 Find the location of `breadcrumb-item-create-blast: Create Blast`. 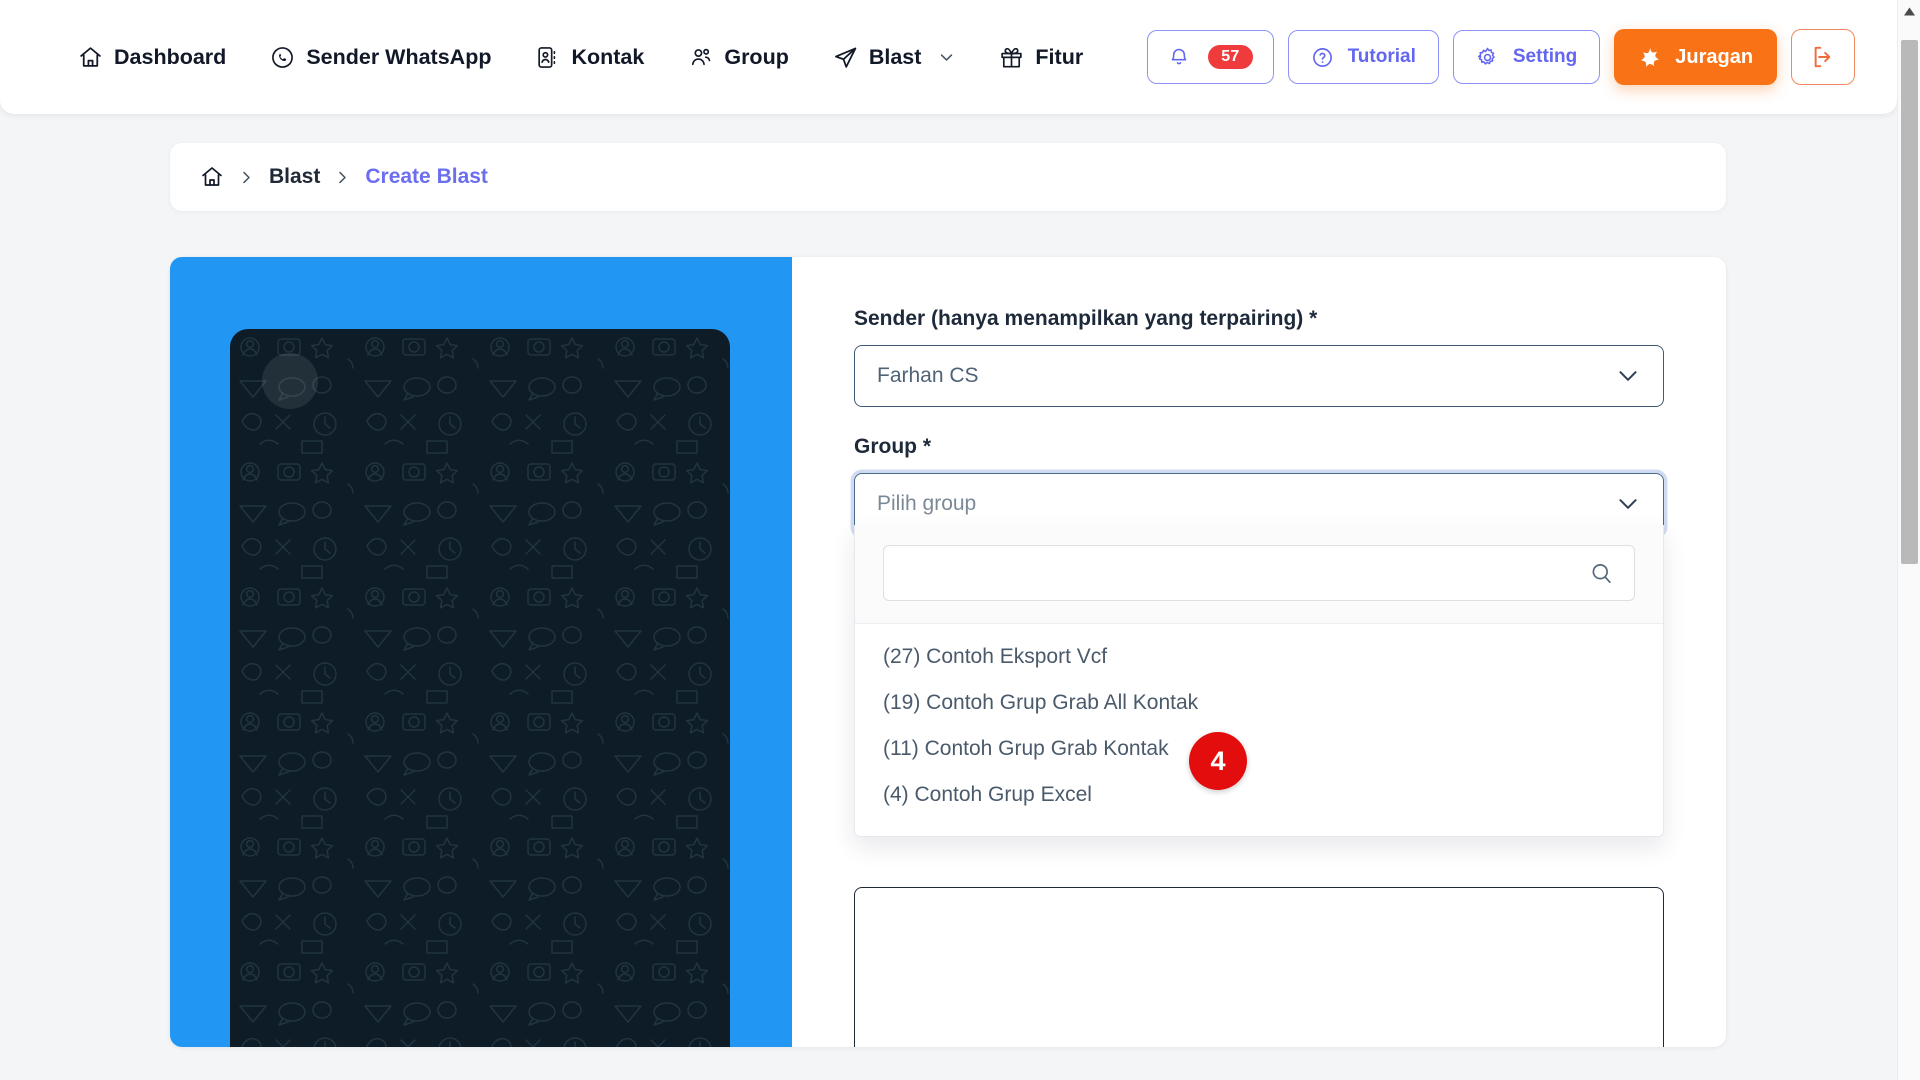

breadcrumb-item-create-blast: Create Blast is located at coordinates (426, 177).